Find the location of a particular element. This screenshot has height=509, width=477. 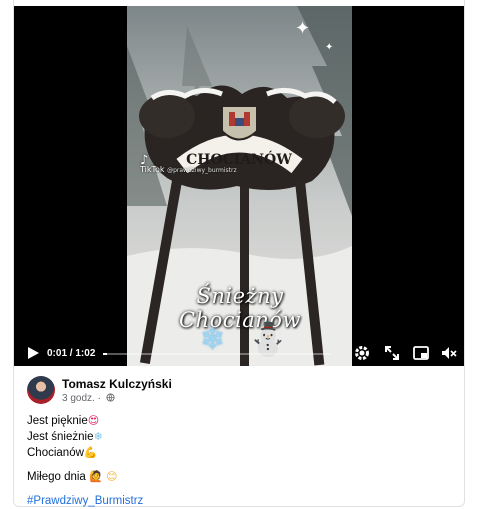

post-greeting: Miłego dnia 🙋 😊 is located at coordinates (85, 477).